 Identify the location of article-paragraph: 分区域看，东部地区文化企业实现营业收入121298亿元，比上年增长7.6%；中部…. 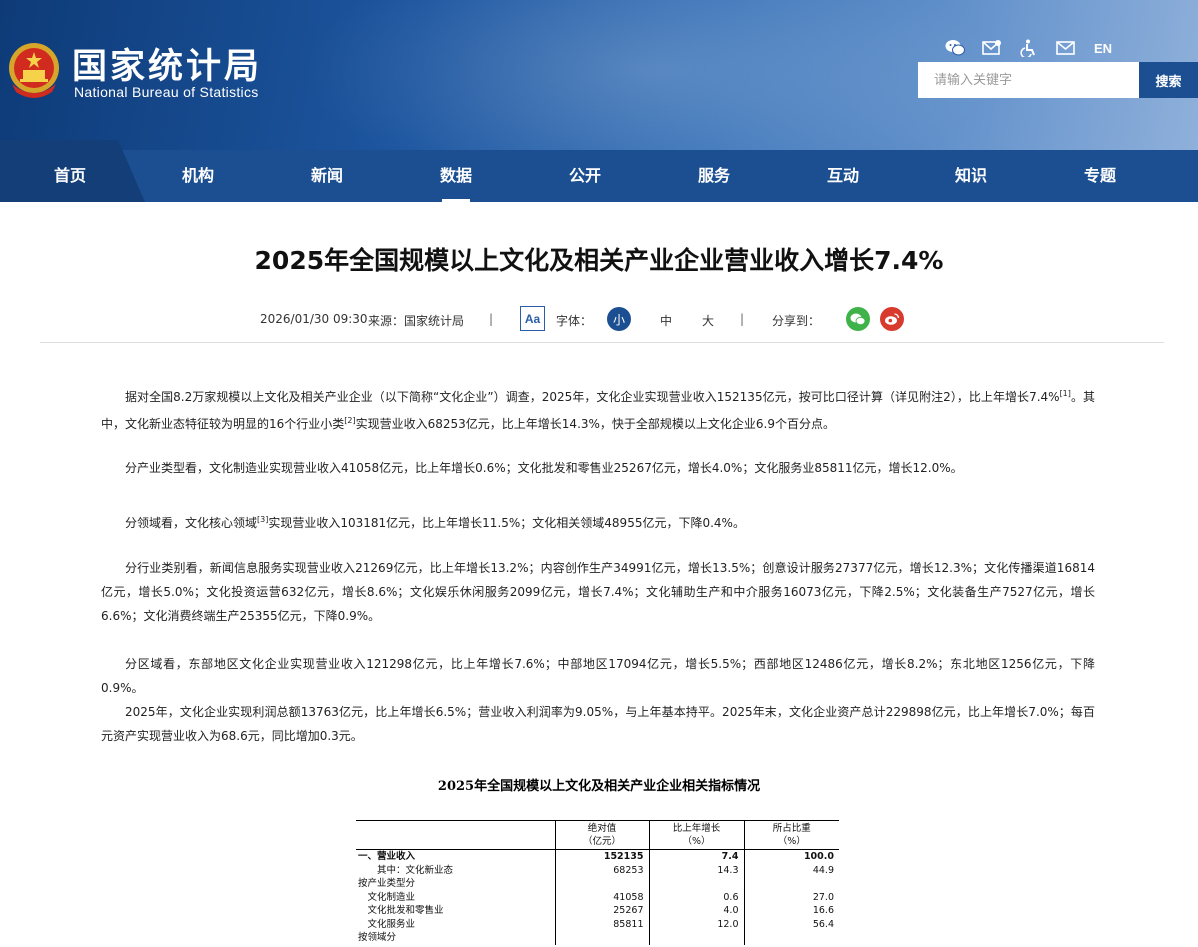
(598, 676).